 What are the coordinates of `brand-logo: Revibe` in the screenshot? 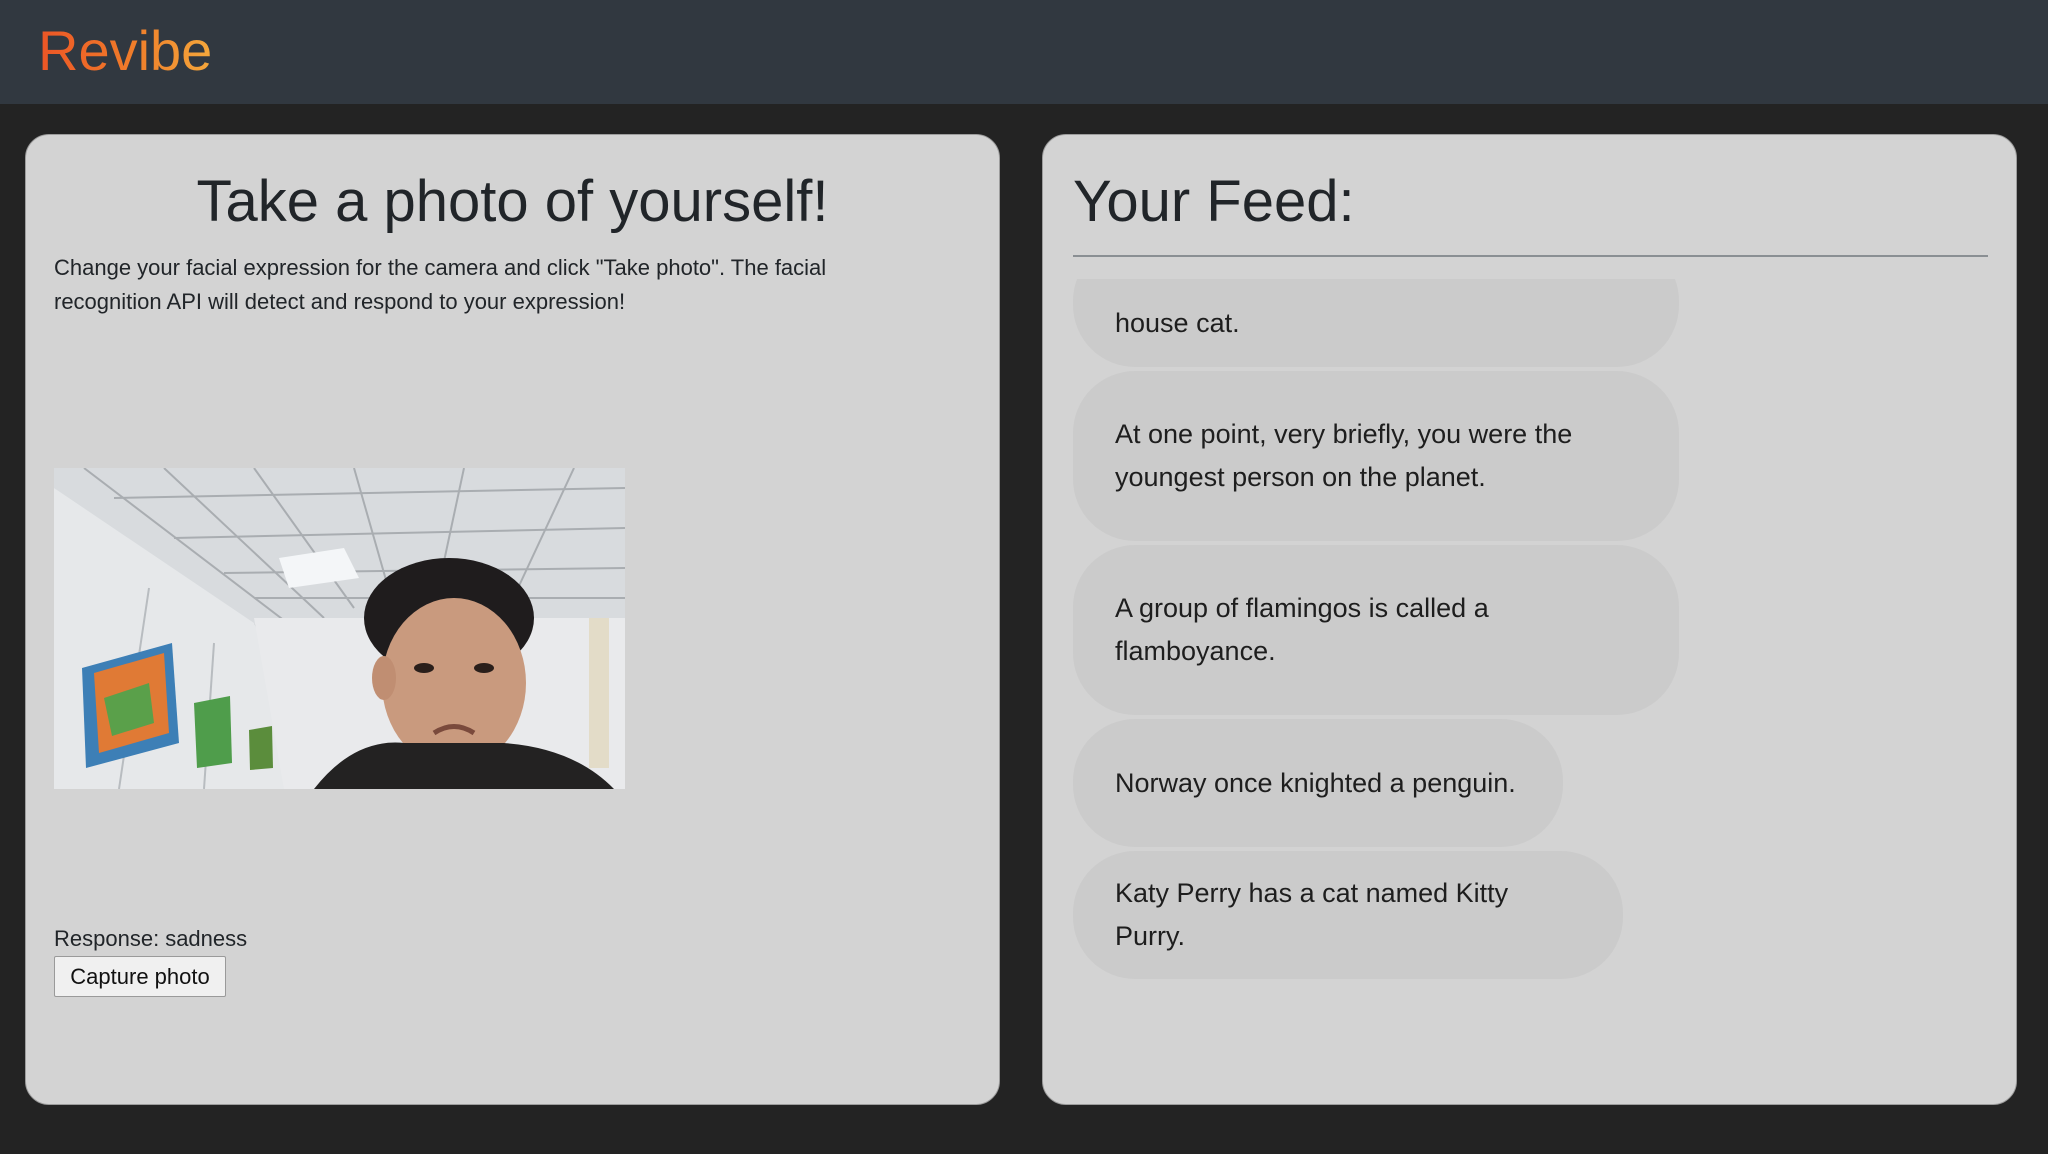 It's located at (125, 51).